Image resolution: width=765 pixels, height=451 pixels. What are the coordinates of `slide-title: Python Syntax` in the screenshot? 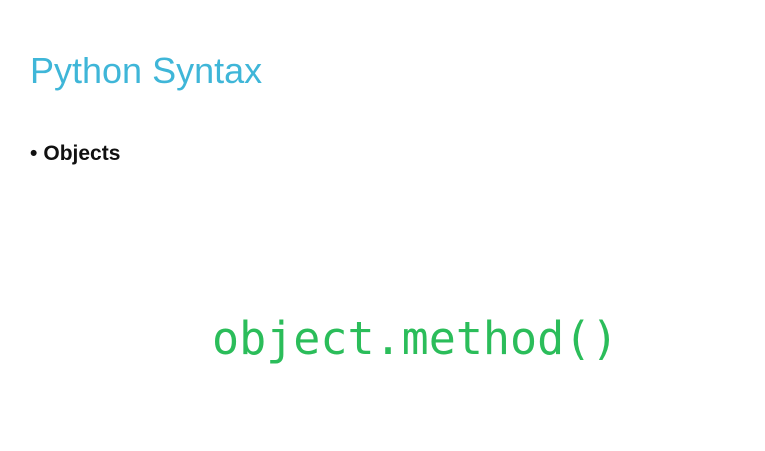 It's located at (146, 70).